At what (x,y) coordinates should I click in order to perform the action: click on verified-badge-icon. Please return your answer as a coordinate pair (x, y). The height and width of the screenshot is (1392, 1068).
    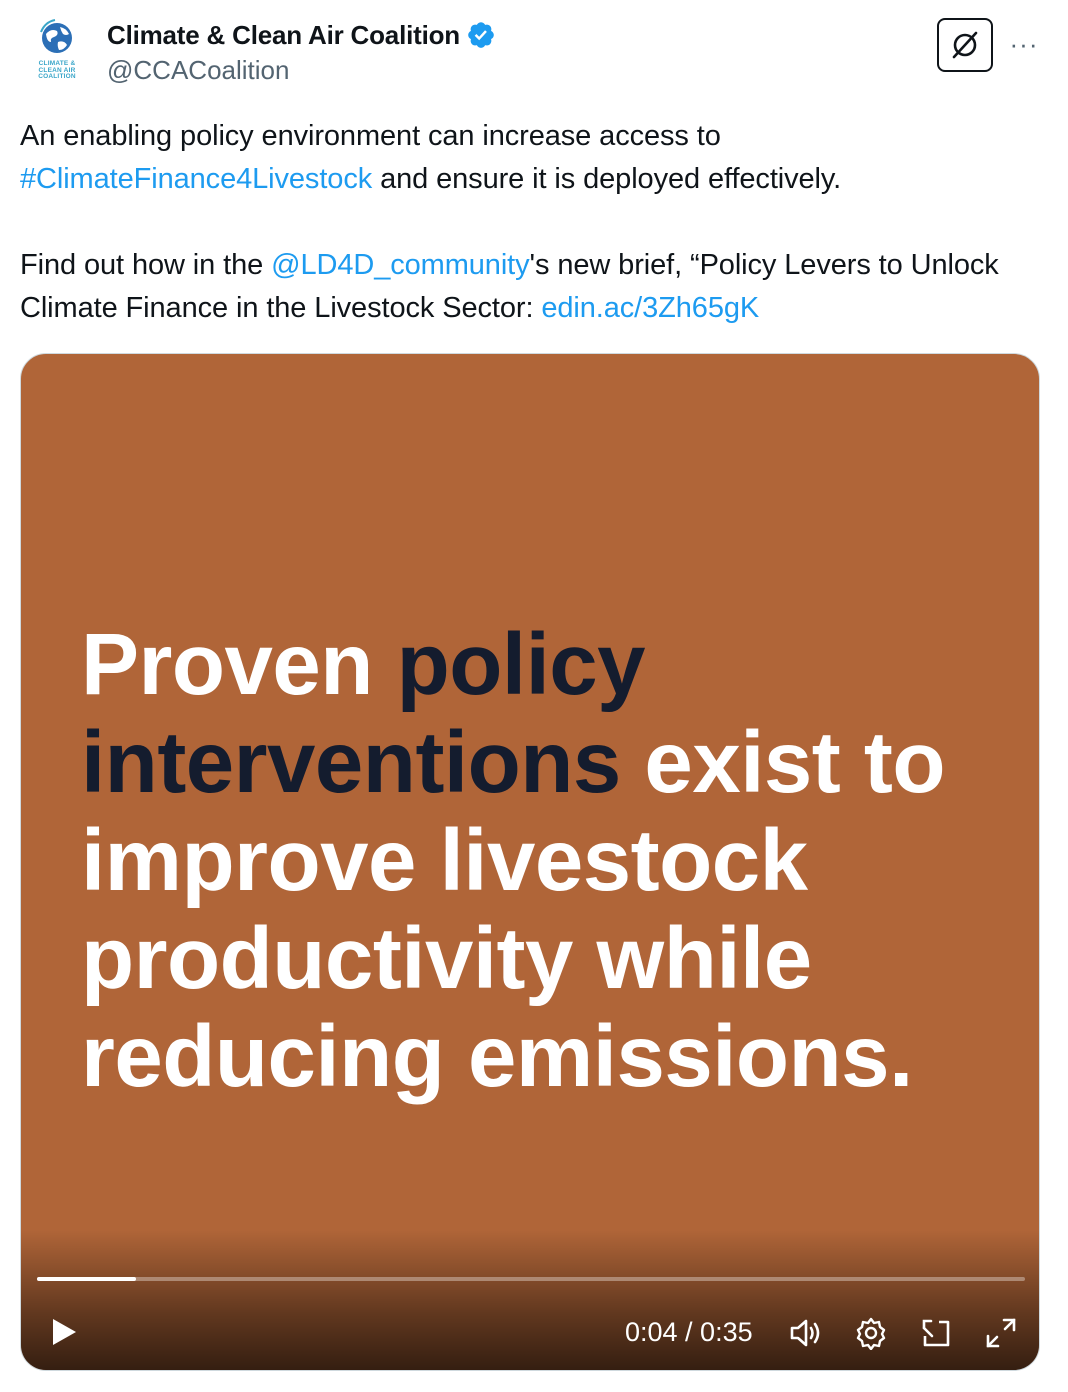
    Looking at the image, I should click on (481, 35).